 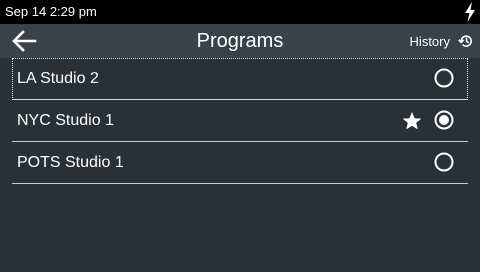 I want to click on history-icon, so click(x=465, y=41).